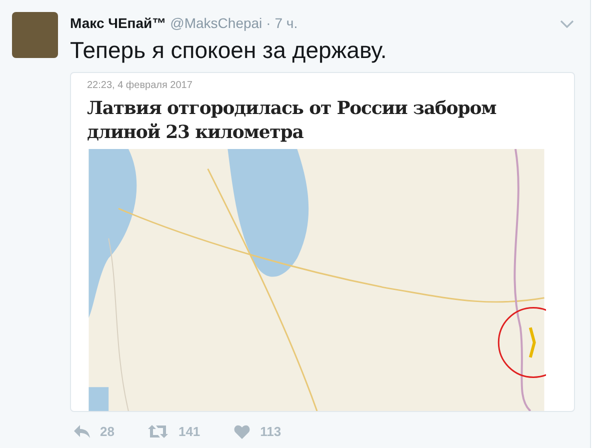 The width and height of the screenshot is (612, 448). What do you see at coordinates (567, 24) in the screenshot?
I see `chevron-down-icon` at bounding box center [567, 24].